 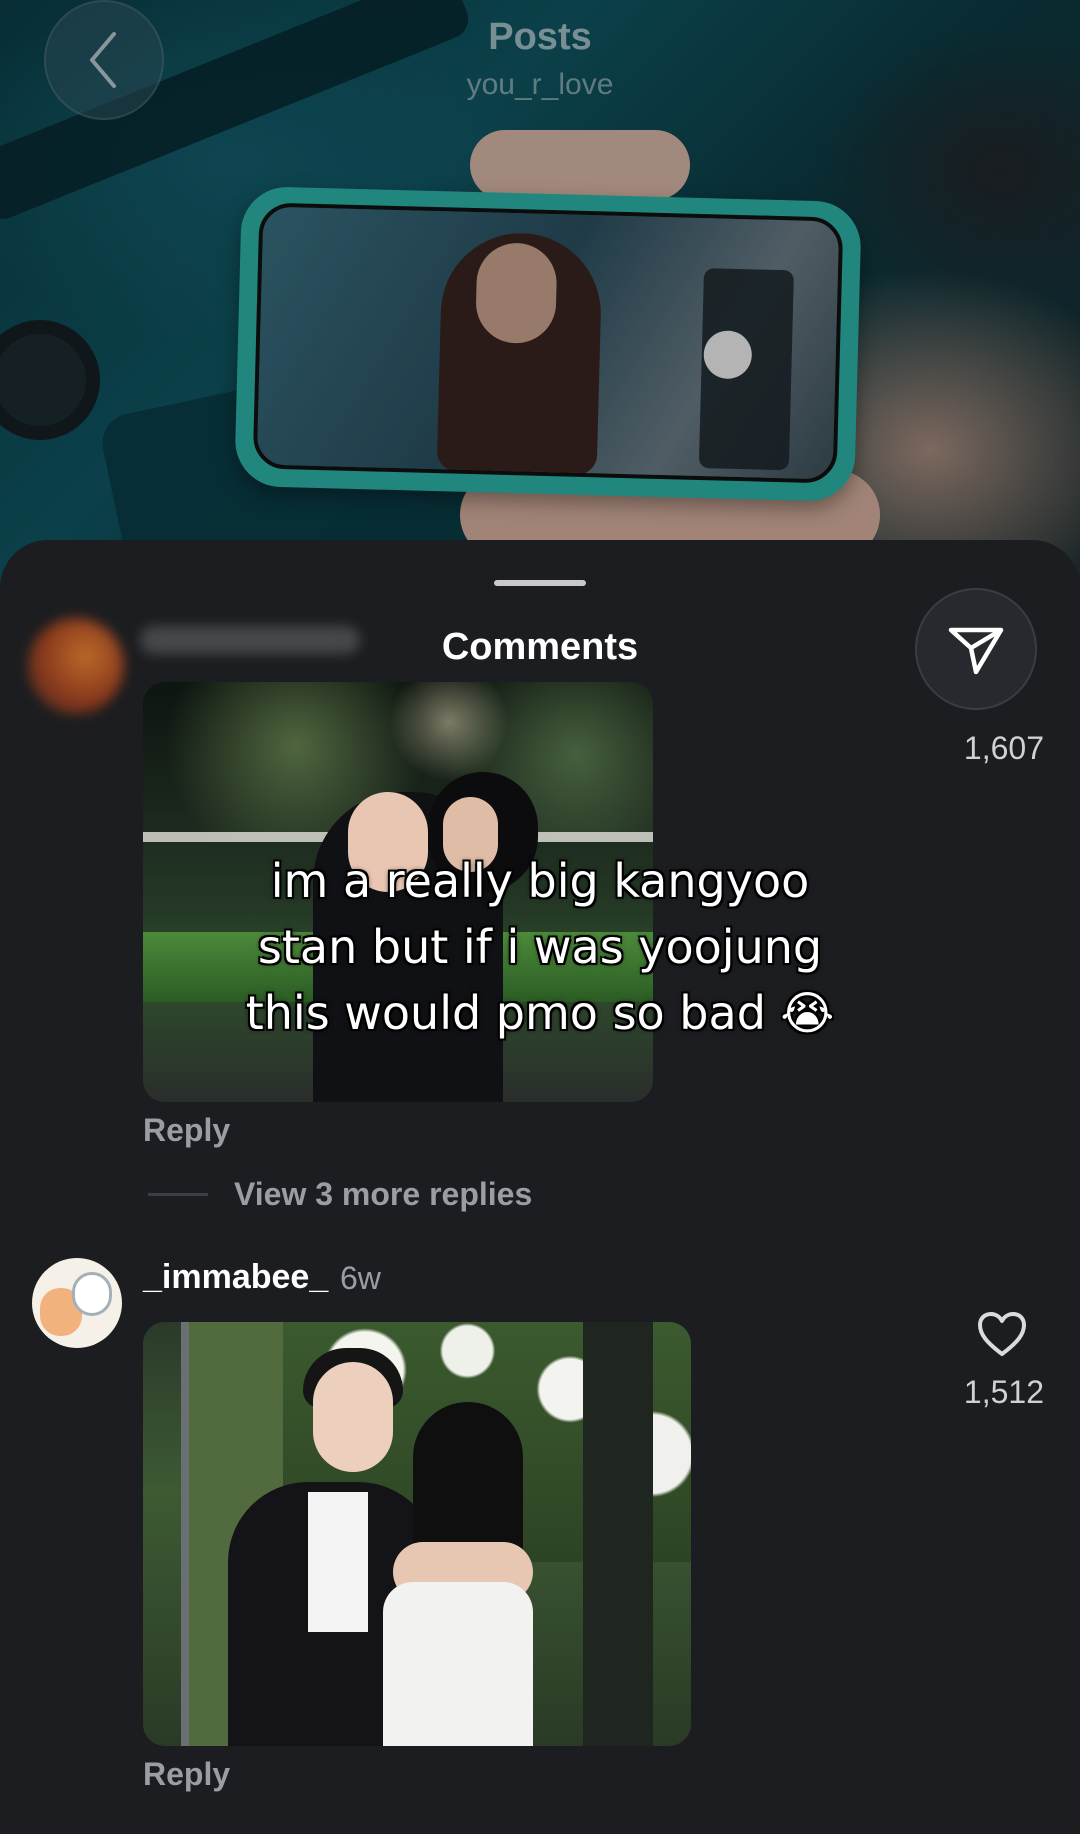 I want to click on view-more-replies: View 3 more replies, so click(x=340, y=1194).